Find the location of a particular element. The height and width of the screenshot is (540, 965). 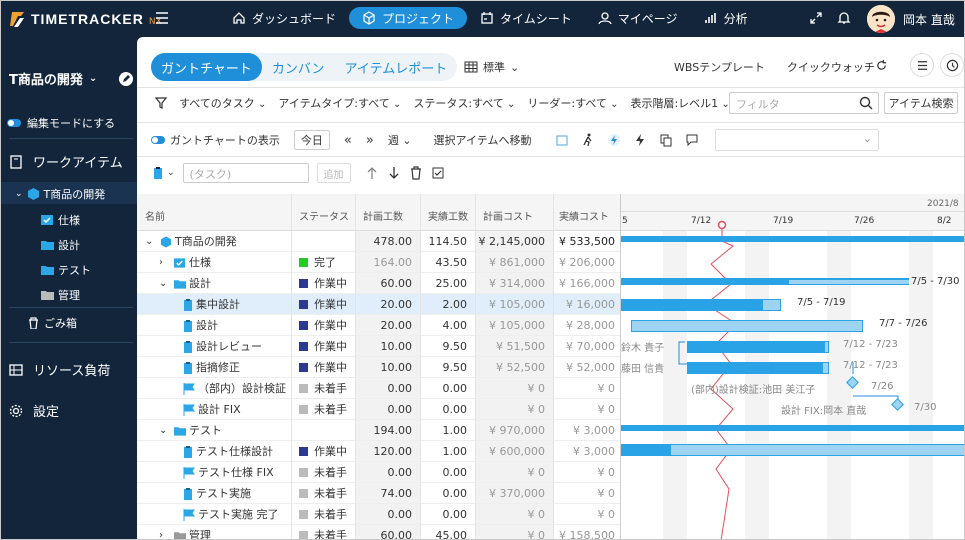

arrow-down-icon is located at coordinates (394, 173).